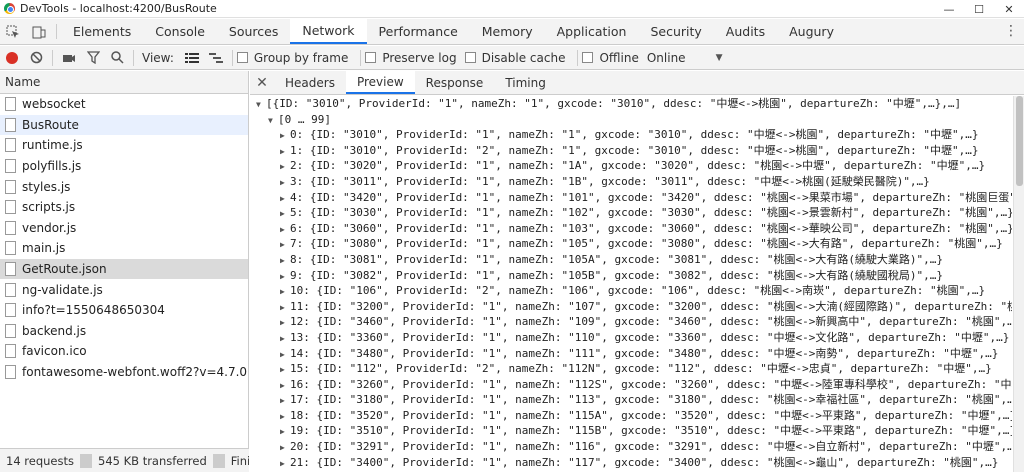 The image size is (1024, 472). What do you see at coordinates (631, 120) in the screenshot?
I see `json-range-node: ▼ [0 … 99]` at bounding box center [631, 120].